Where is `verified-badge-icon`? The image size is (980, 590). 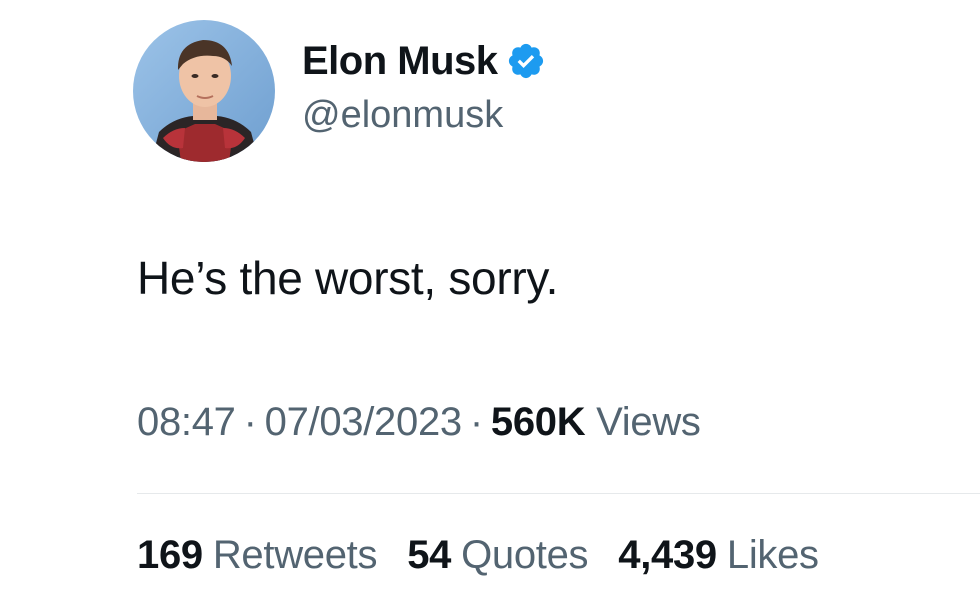 verified-badge-icon is located at coordinates (526, 61).